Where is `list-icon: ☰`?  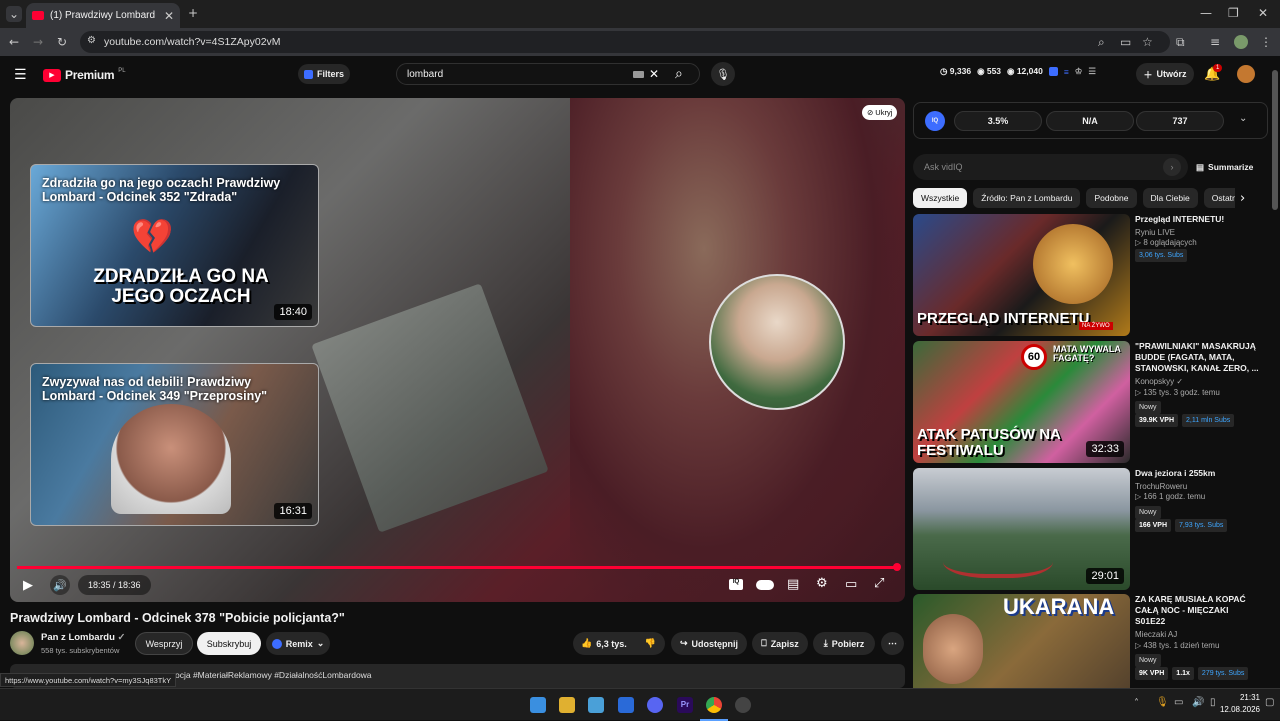
list-icon: ☰ is located at coordinates (1092, 71).